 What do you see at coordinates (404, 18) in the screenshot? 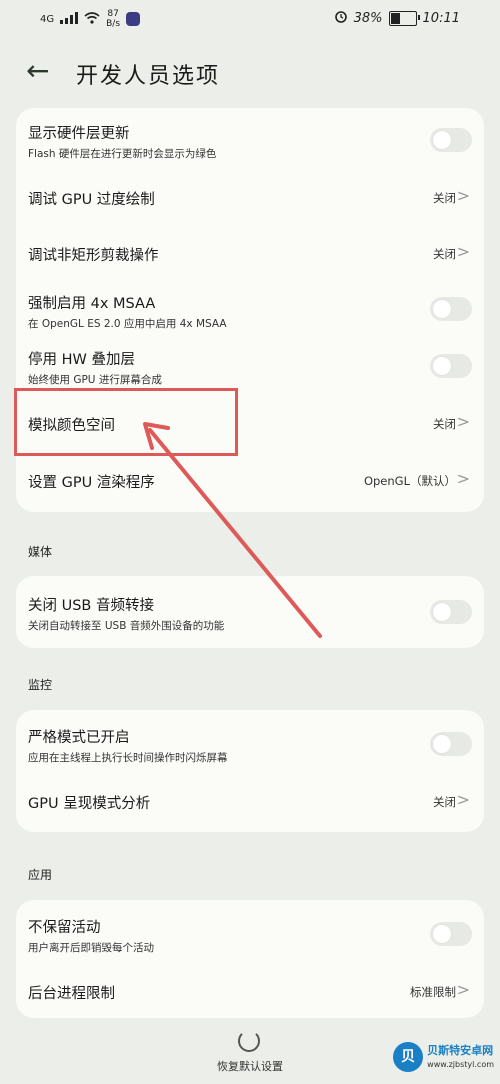
I see `battery-icon` at bounding box center [404, 18].